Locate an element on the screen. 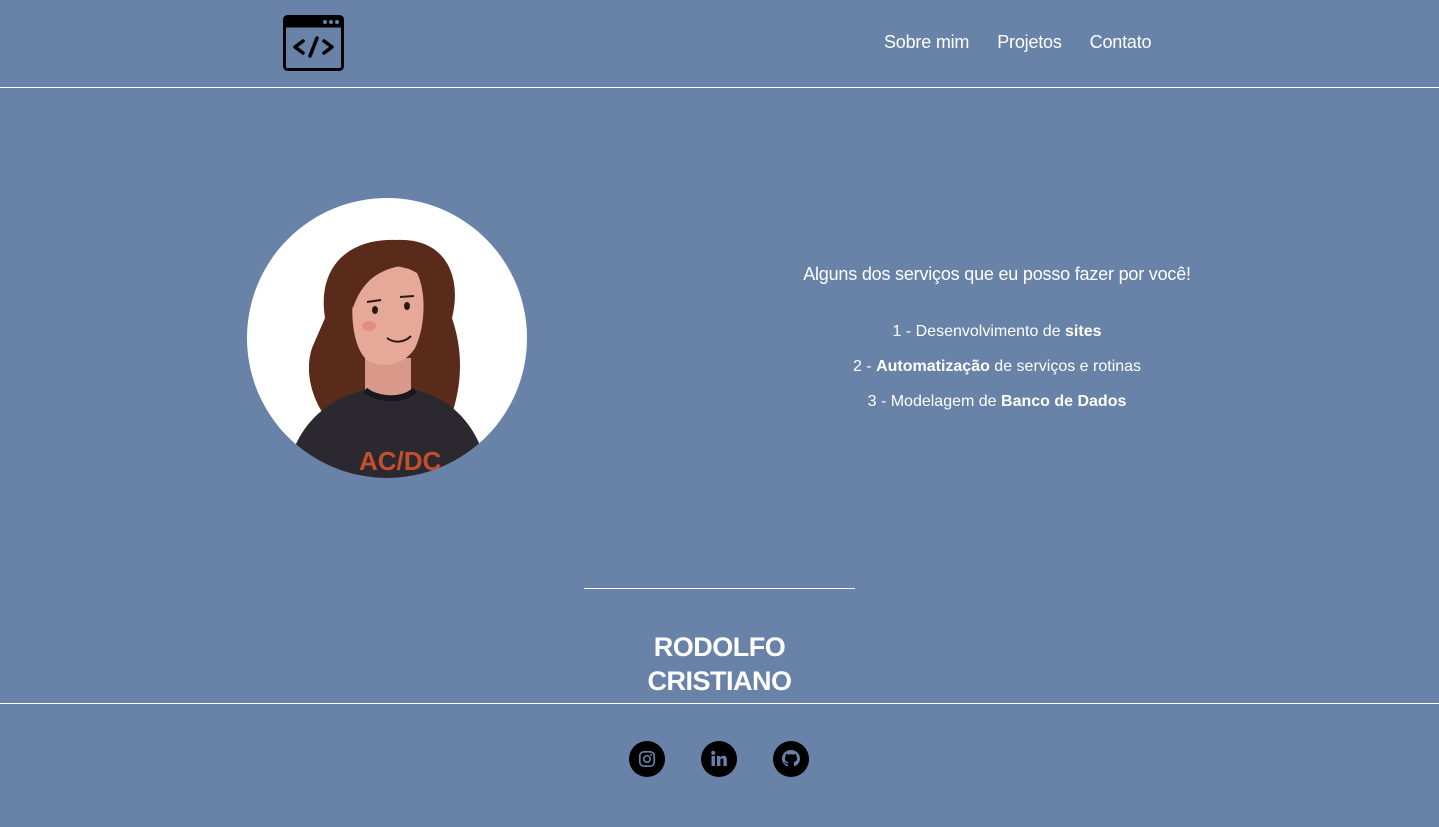  nav-link-projetos: Projetos is located at coordinates (1029, 42).